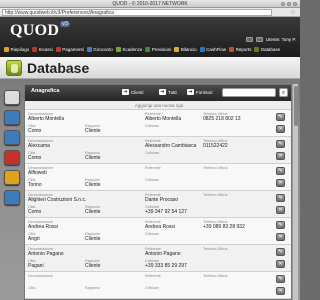 The height and width of the screenshot is (300, 320). What do you see at coordinates (161, 49) in the screenshot?
I see `nav-item-label: Previsioni` at bounding box center [161, 49].